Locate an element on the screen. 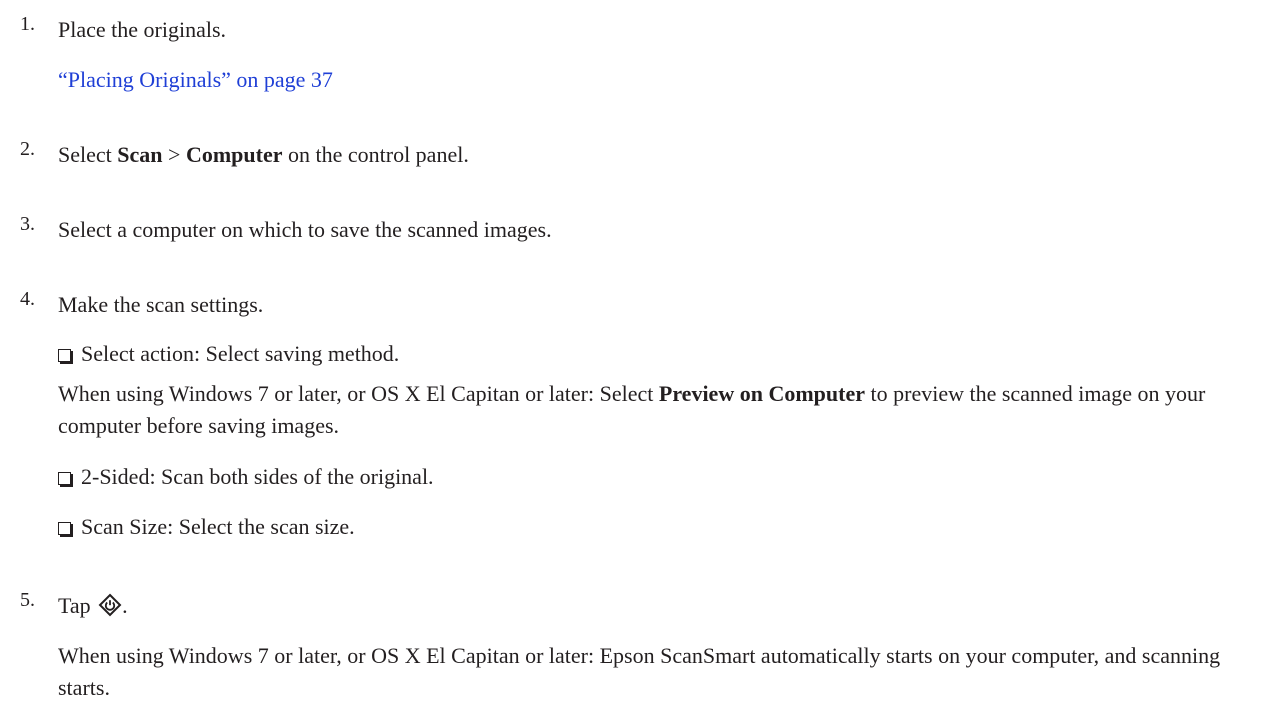  step-number: 2. is located at coordinates (27, 149).